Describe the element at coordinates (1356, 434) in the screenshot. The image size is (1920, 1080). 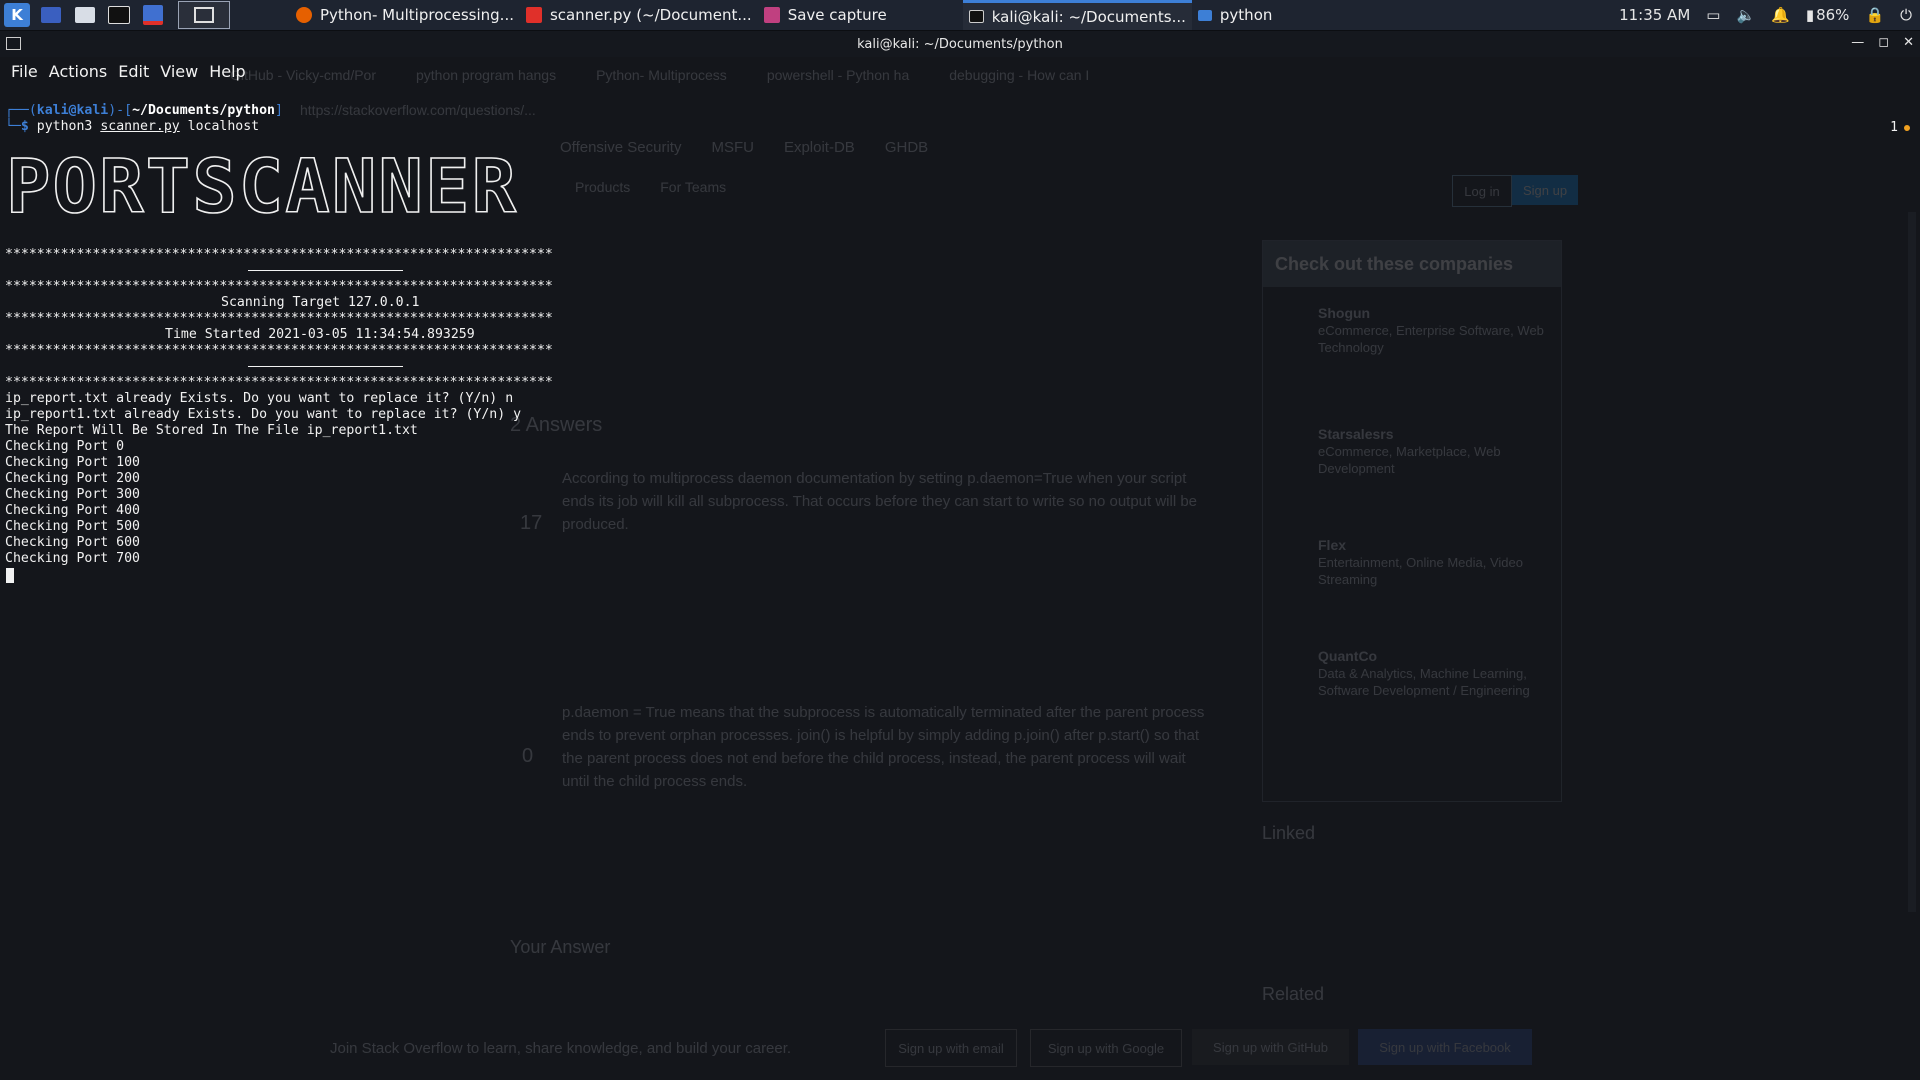
I see `company-name: Starsalesrs` at that location.